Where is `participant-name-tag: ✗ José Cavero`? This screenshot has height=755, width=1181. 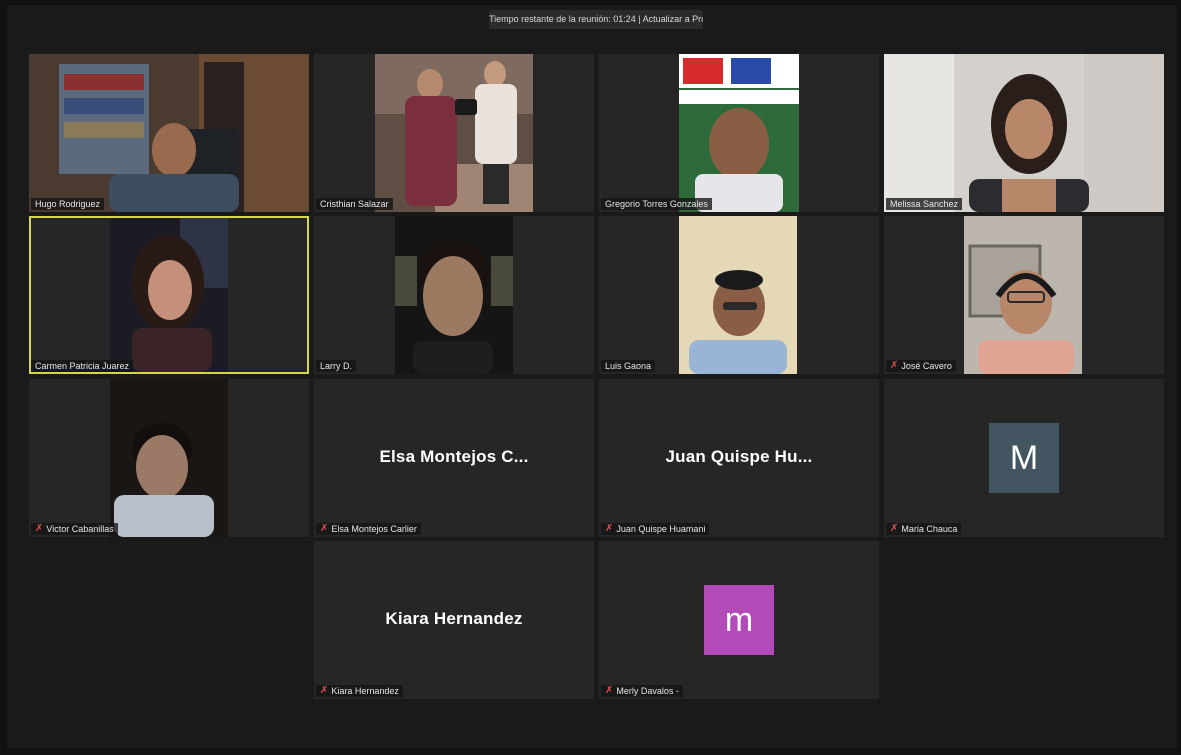 participant-name-tag: ✗ José Cavero is located at coordinates (921, 366).